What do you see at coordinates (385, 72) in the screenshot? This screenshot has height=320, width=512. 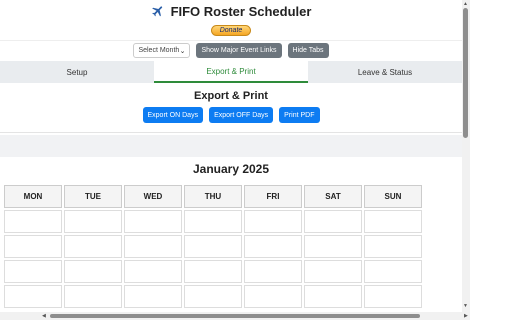 I see `tab-leave-status: Leave & Status` at bounding box center [385, 72].